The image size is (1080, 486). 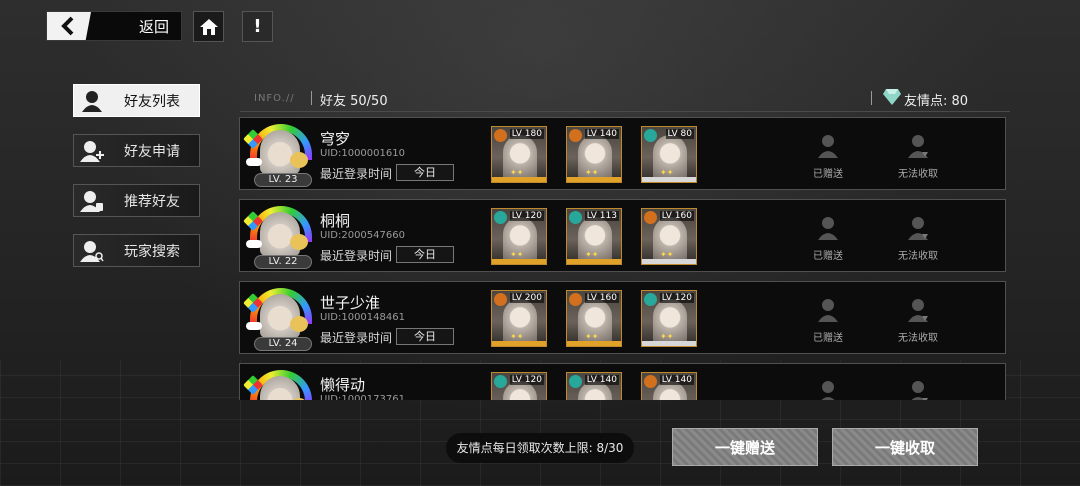 What do you see at coordinates (277, 318) in the screenshot?
I see `avatar: LV. 24` at bounding box center [277, 318].